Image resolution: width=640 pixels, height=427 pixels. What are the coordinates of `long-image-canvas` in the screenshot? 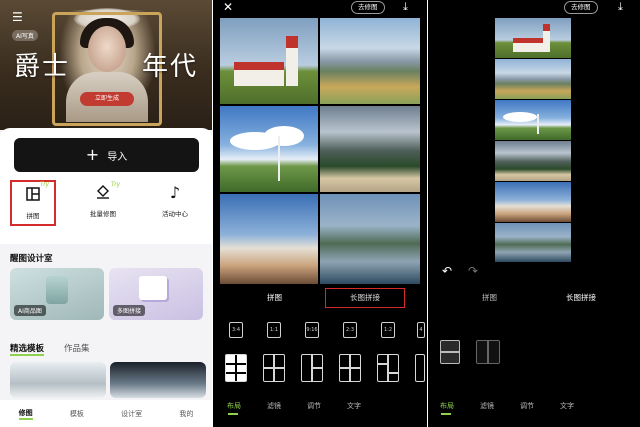 It's located at (533, 140).